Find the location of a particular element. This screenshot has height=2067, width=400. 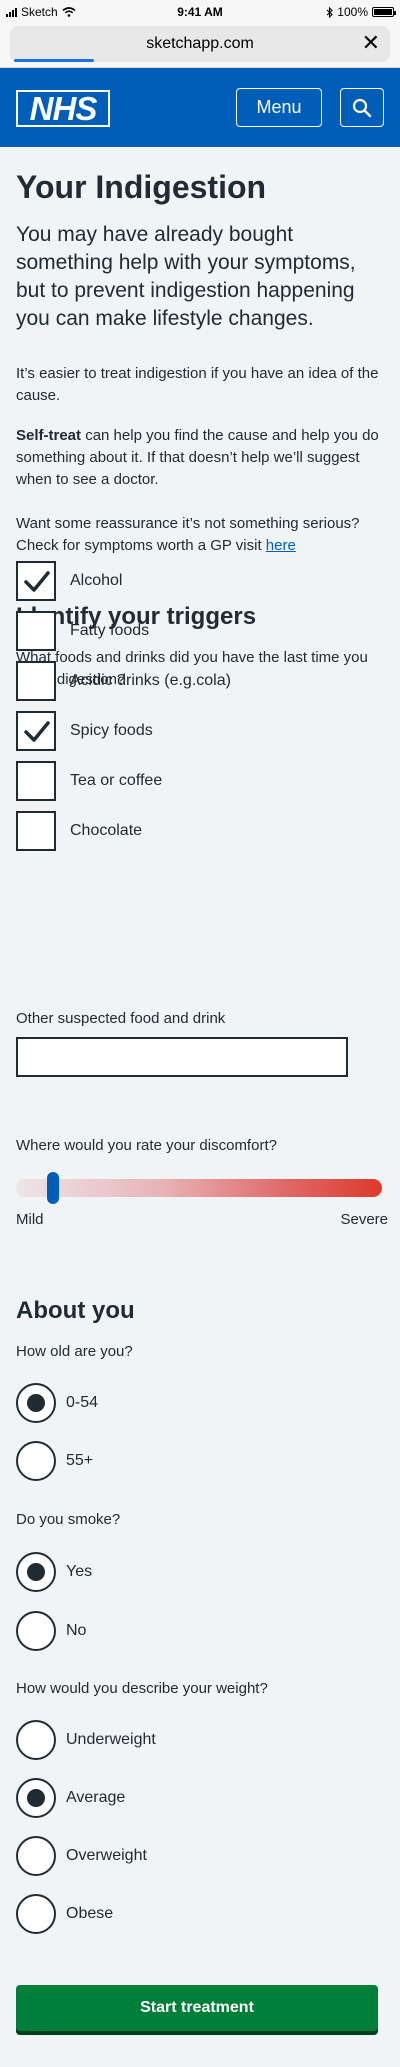

weight-option: Obese is located at coordinates (64, 1914).